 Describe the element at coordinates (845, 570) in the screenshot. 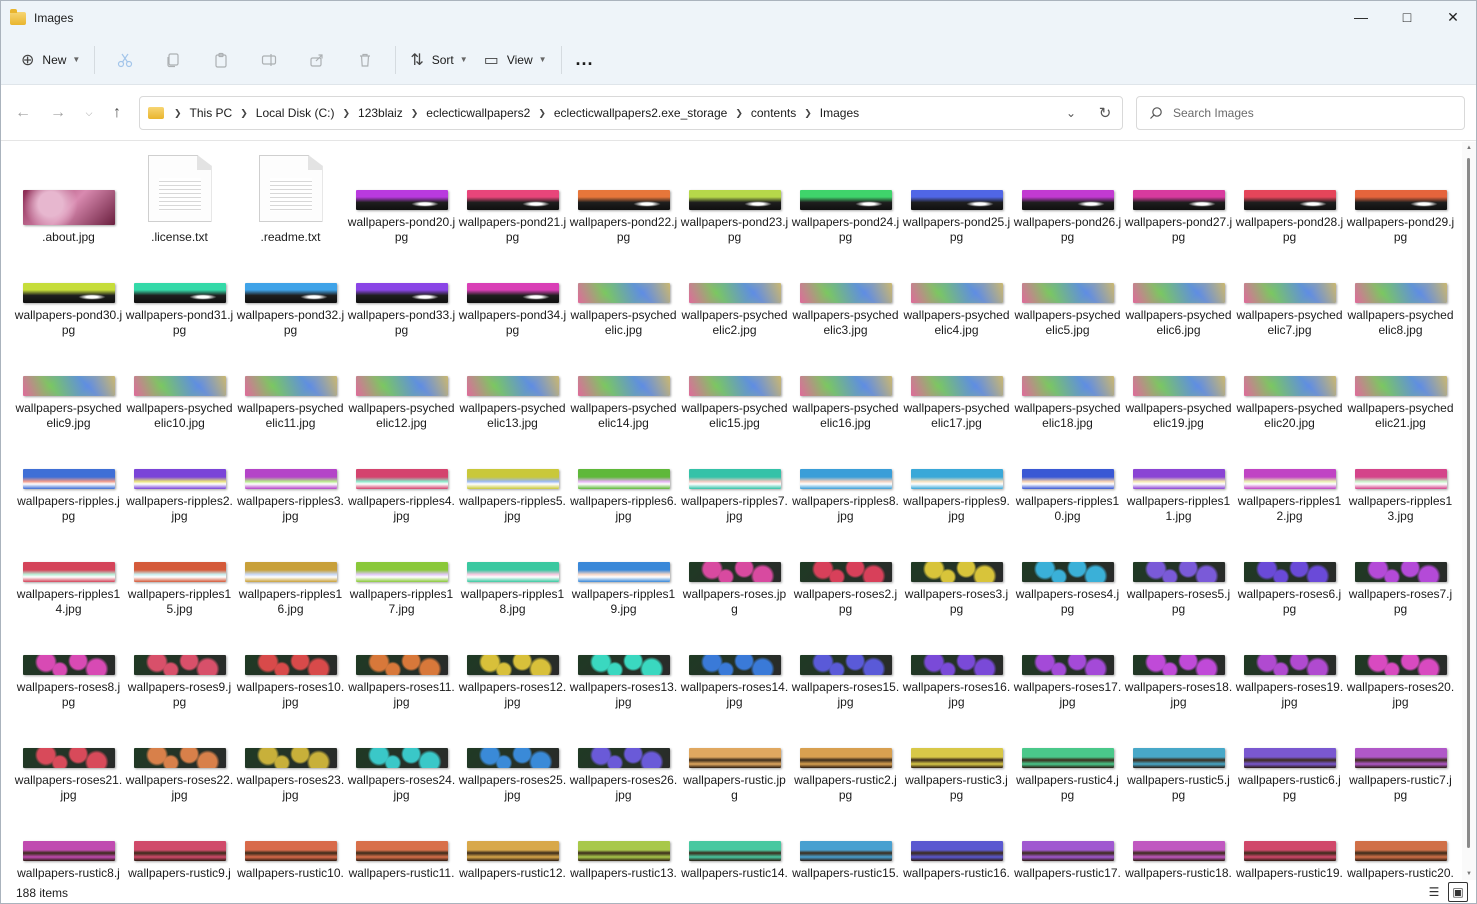

I see `file-item: wallpapers-roses2.jpg` at that location.